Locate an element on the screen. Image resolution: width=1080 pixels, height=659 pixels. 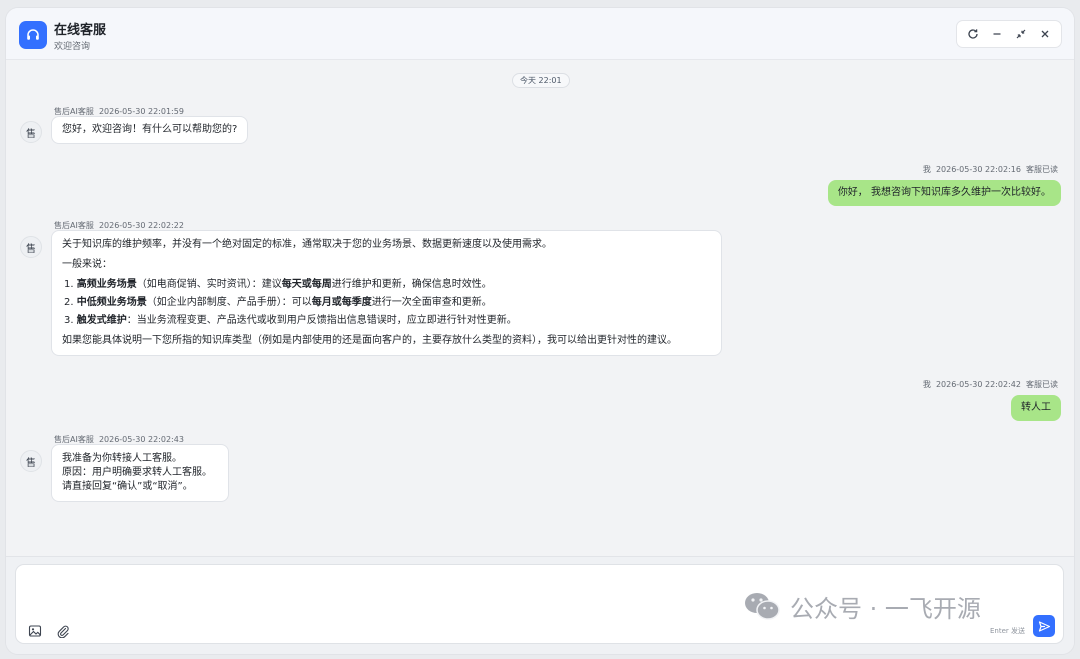
close-icon is located at coordinates (1045, 34).